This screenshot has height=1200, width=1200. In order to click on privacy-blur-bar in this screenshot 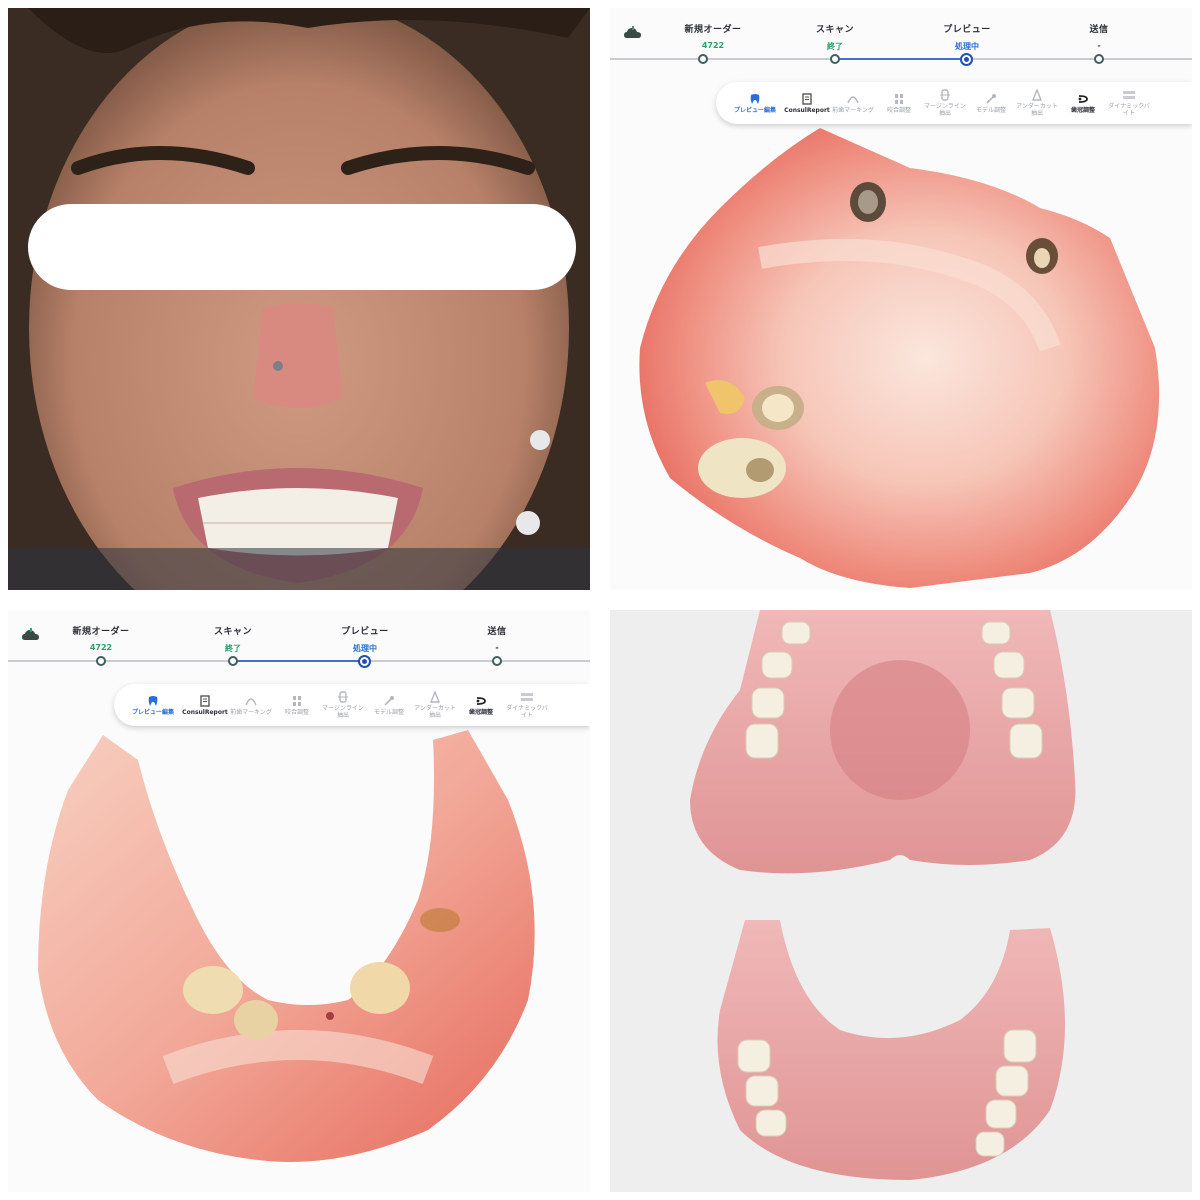, I will do `click(302, 247)`.